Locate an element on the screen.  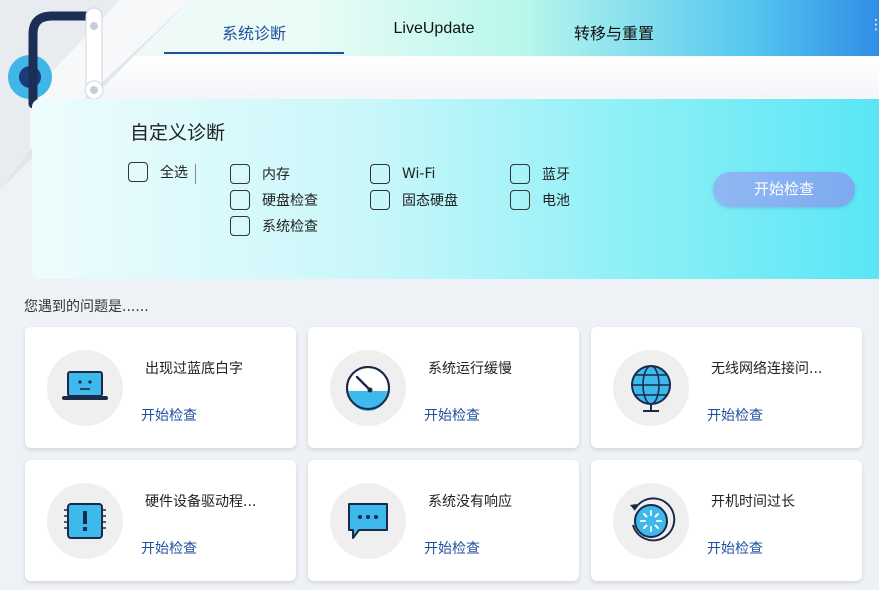
checkbox-disk-check: 硬盘检查 is located at coordinates (274, 200).